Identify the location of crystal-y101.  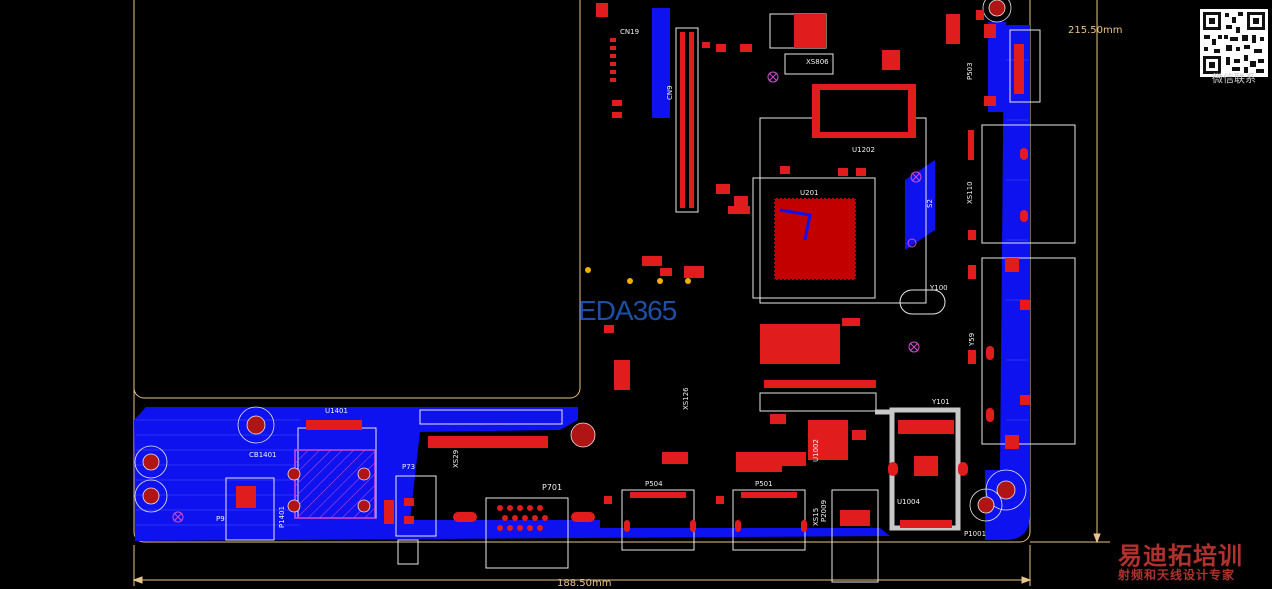
(926, 474).